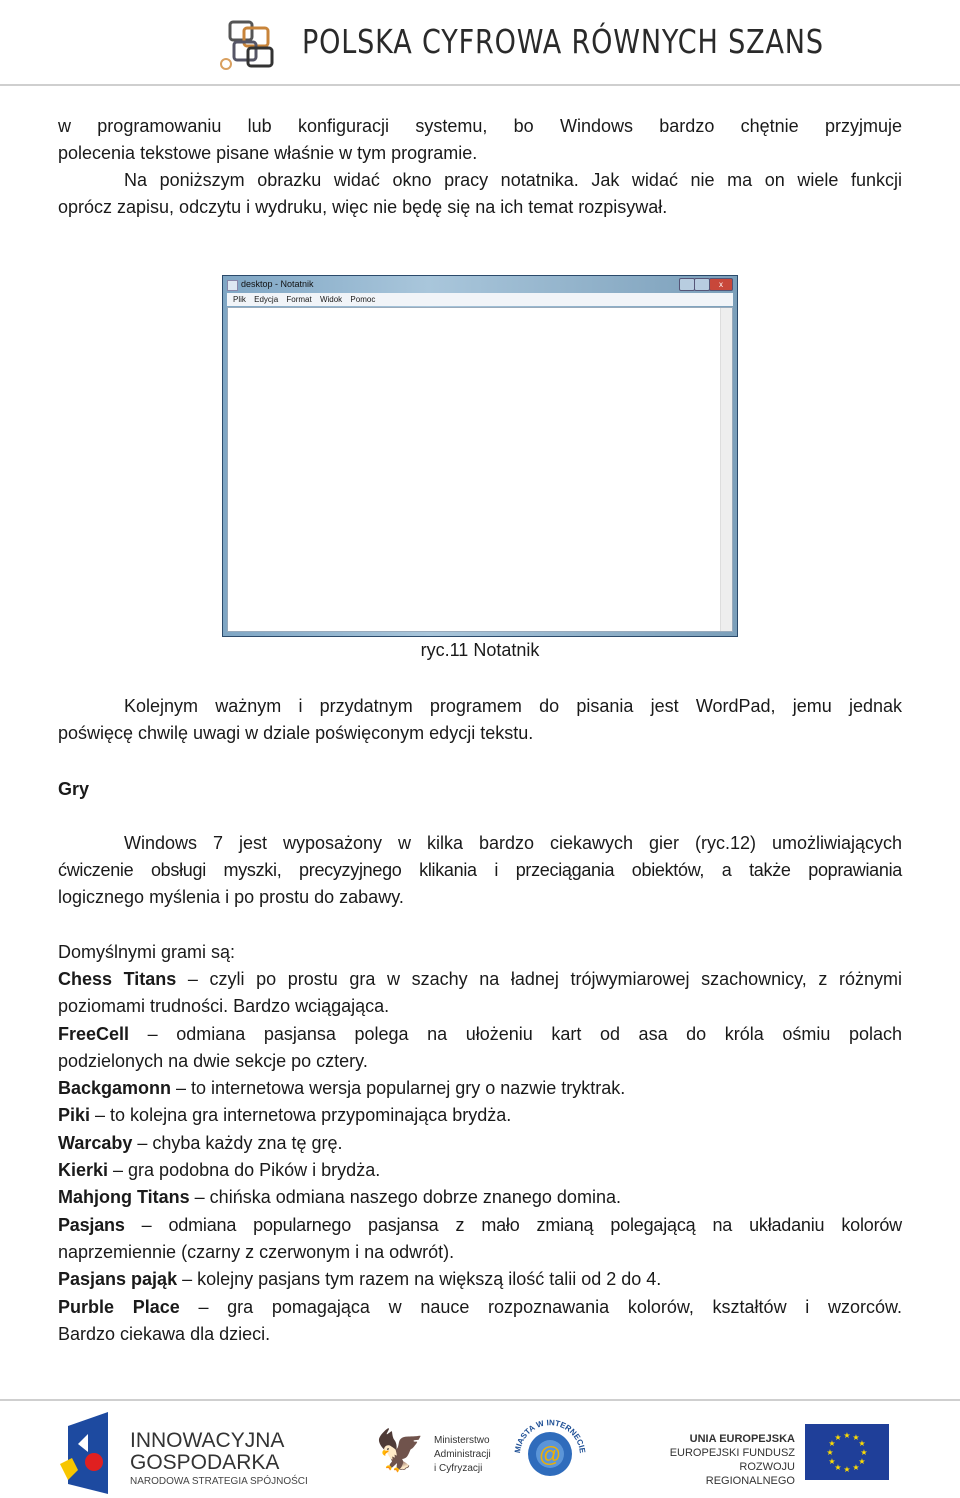 This screenshot has height=1498, width=960. What do you see at coordinates (550, 1454) in the screenshot?
I see `at-sign-icon: @` at bounding box center [550, 1454].